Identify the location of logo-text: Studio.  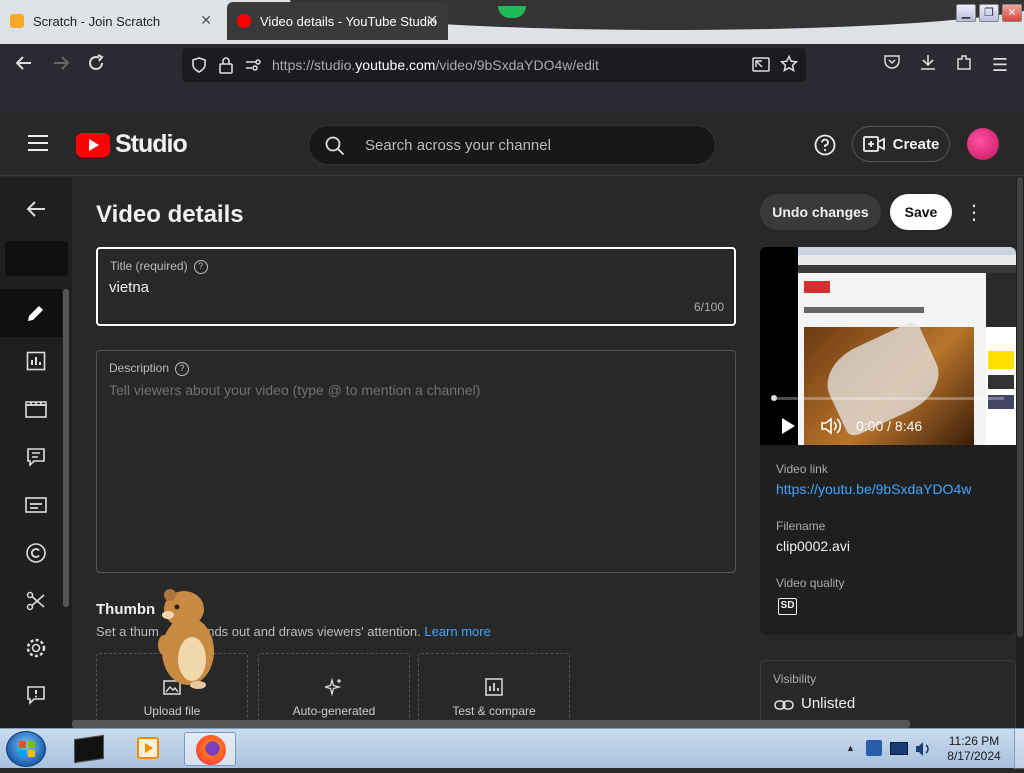
(151, 144).